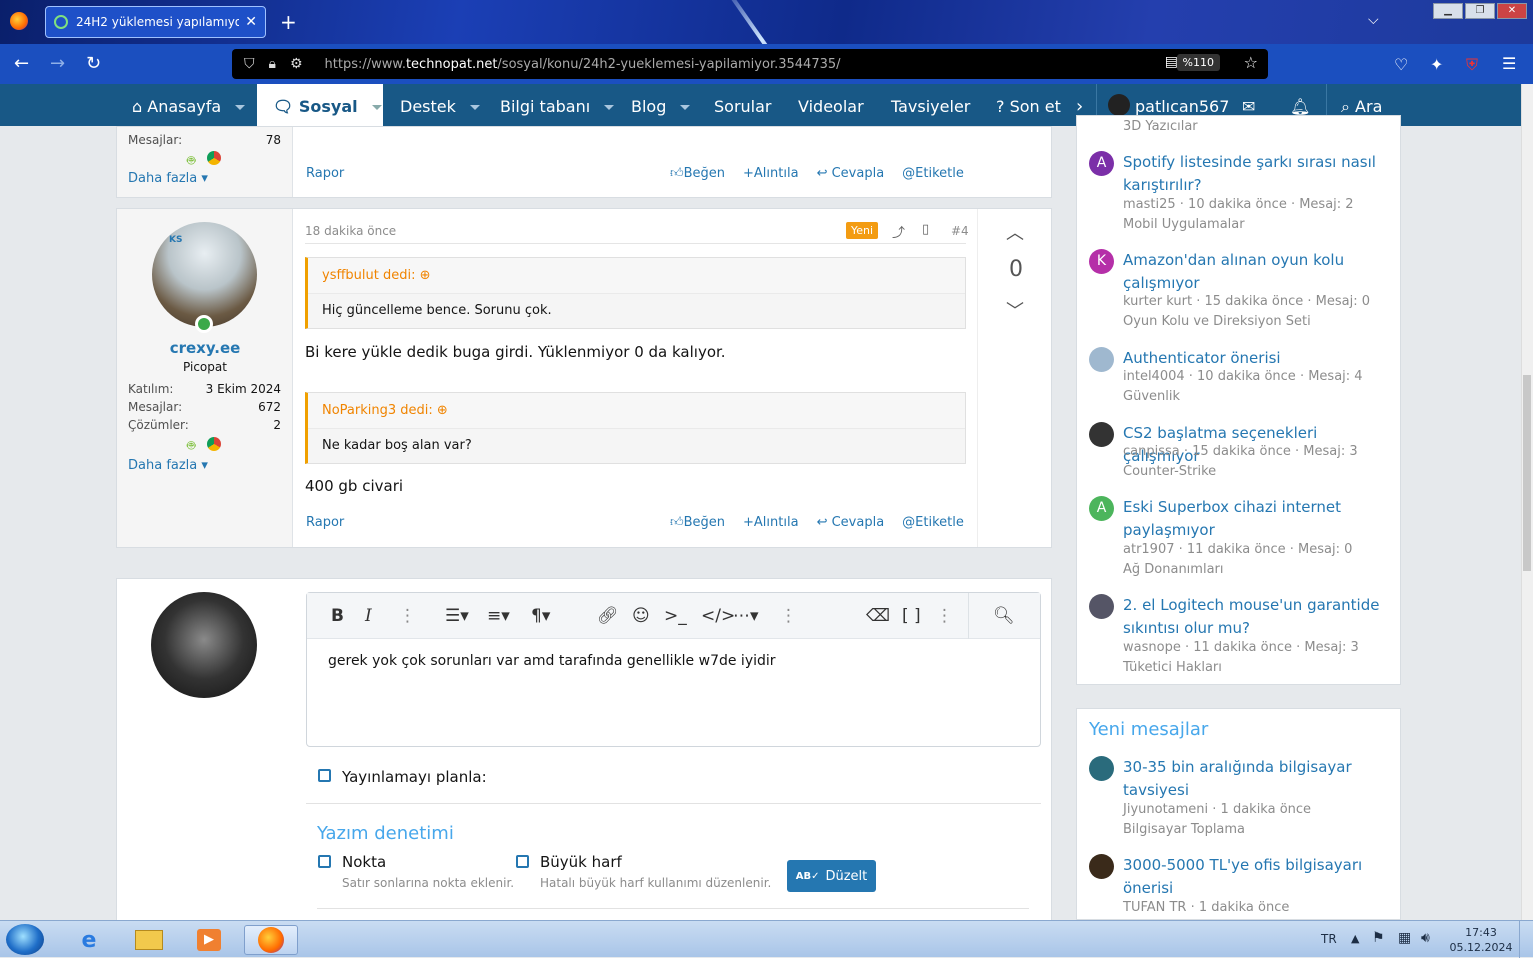 Image resolution: width=1533 pixels, height=958 pixels. Describe the element at coordinates (1480, 11) in the screenshot. I see `maximize-button: ❐` at that location.